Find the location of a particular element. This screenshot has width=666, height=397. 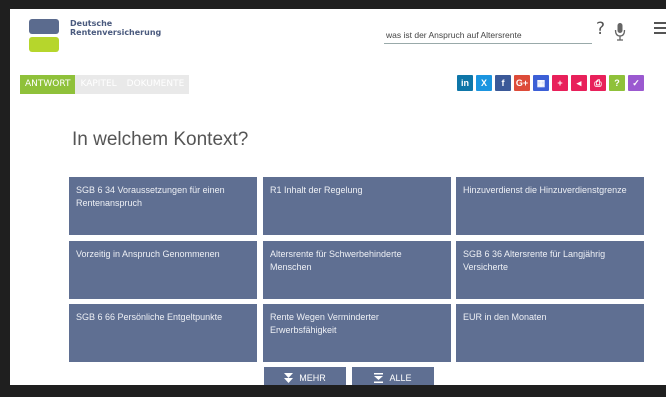

brand-line-1: Deutsche is located at coordinates (91, 23).